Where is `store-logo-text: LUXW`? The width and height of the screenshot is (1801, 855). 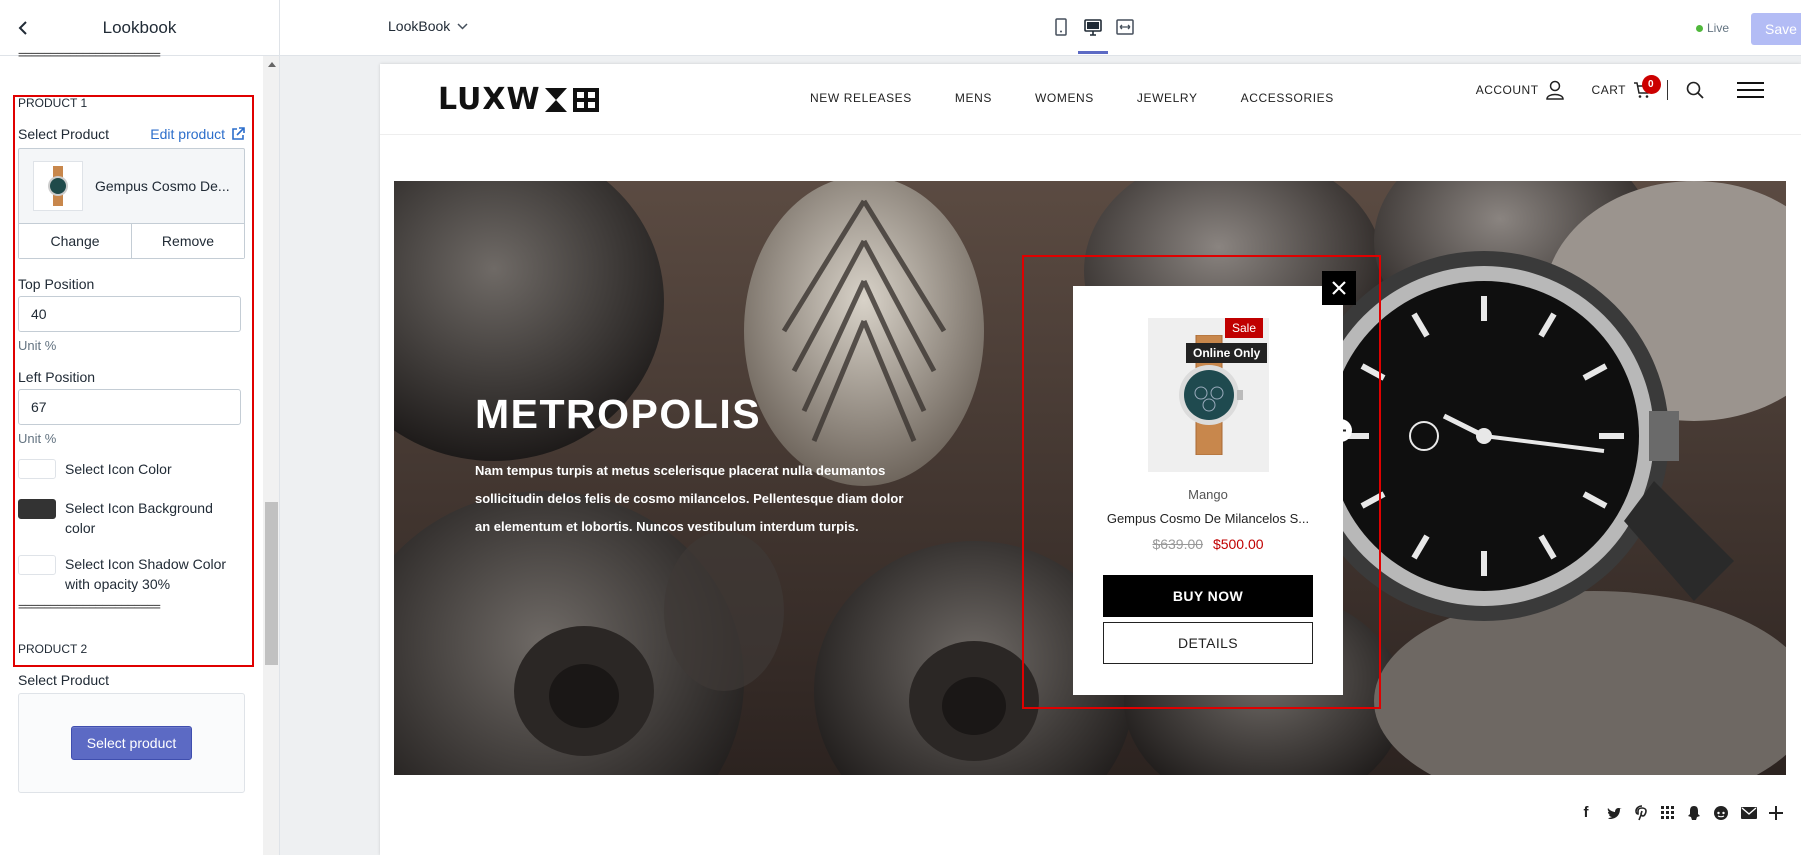
store-logo-text: LUXW is located at coordinates (489, 99).